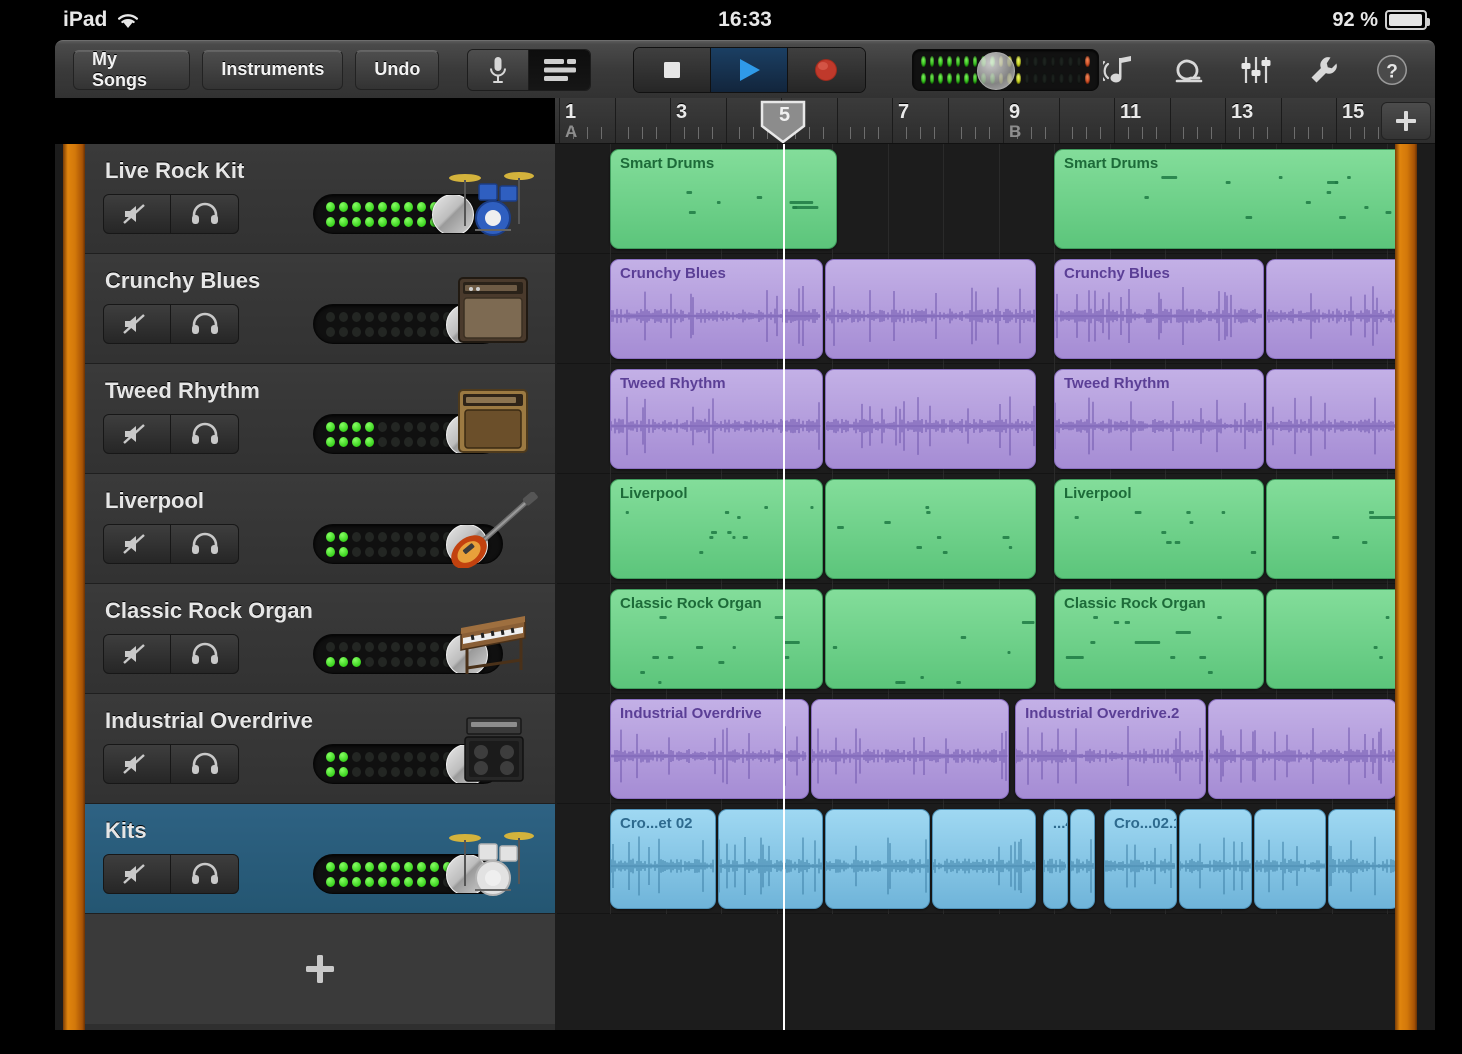 The height and width of the screenshot is (1054, 1462). Describe the element at coordinates (493, 860) in the screenshot. I see `drum-kit-white-icon` at that location.